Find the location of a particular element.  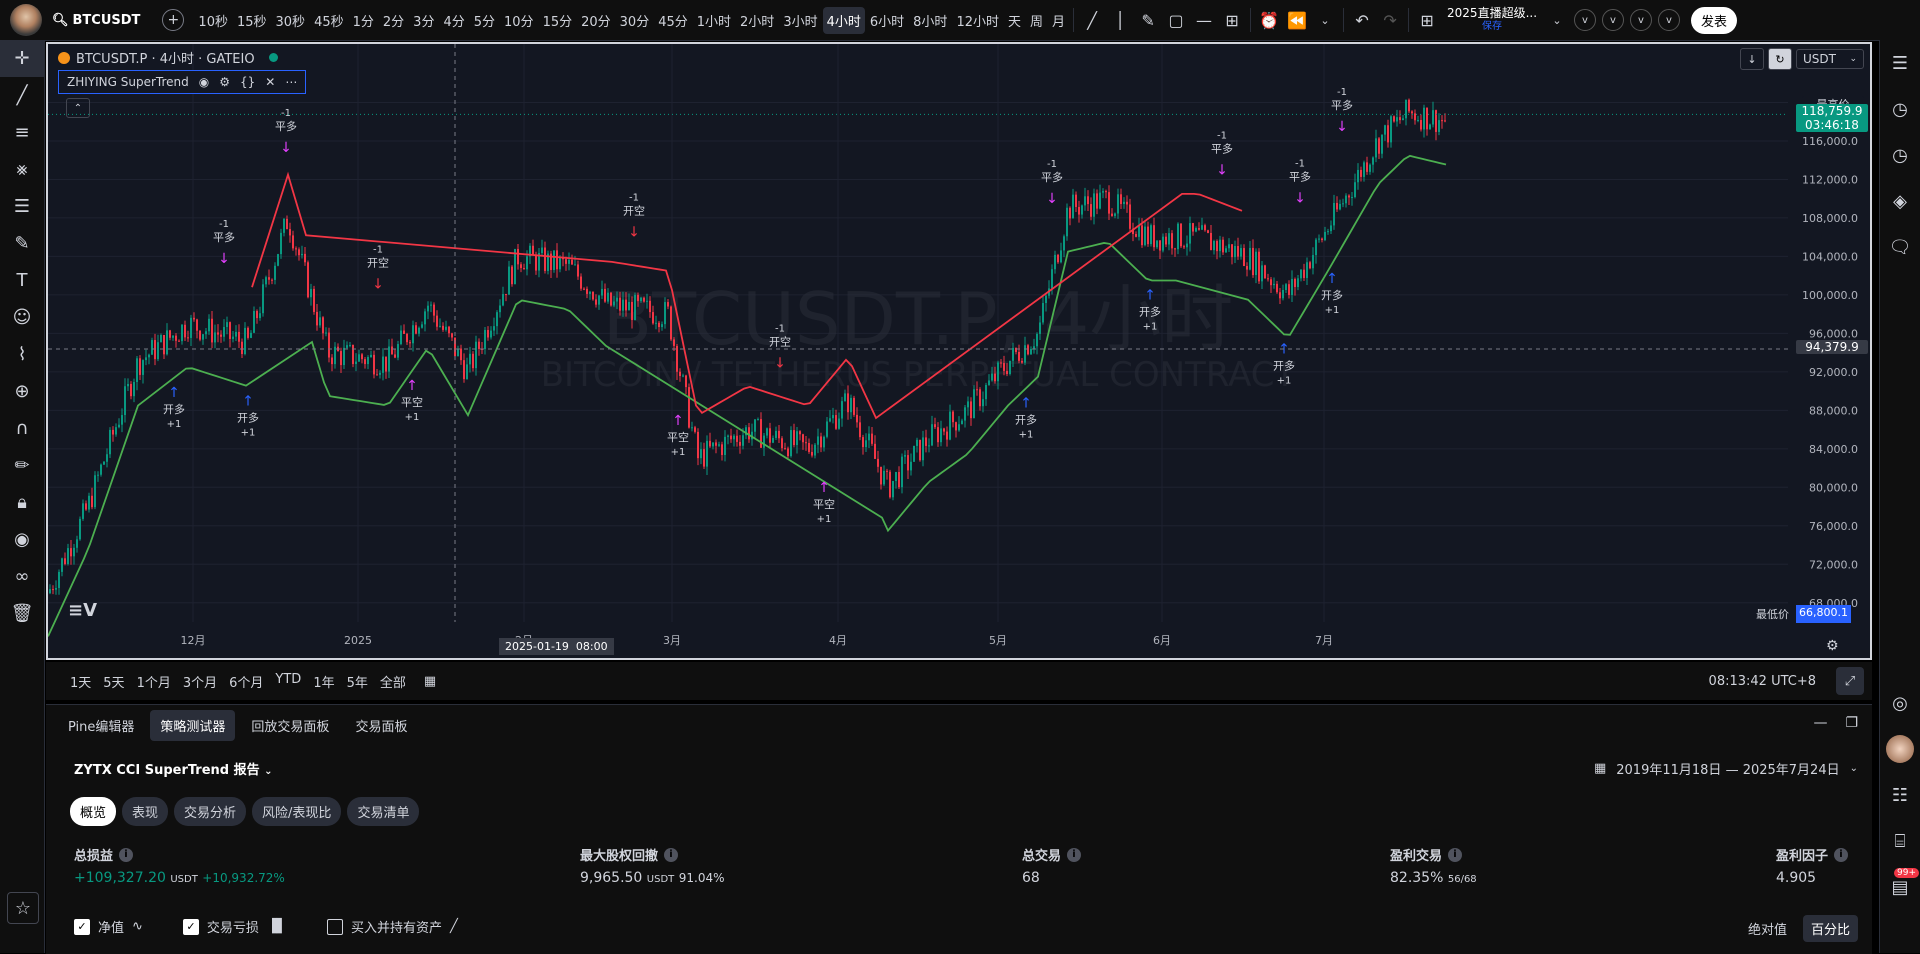

indicator-legend: ZHIYING SuperTrend ◉ ⚙ {} ✕ ⋯ is located at coordinates (182, 82).